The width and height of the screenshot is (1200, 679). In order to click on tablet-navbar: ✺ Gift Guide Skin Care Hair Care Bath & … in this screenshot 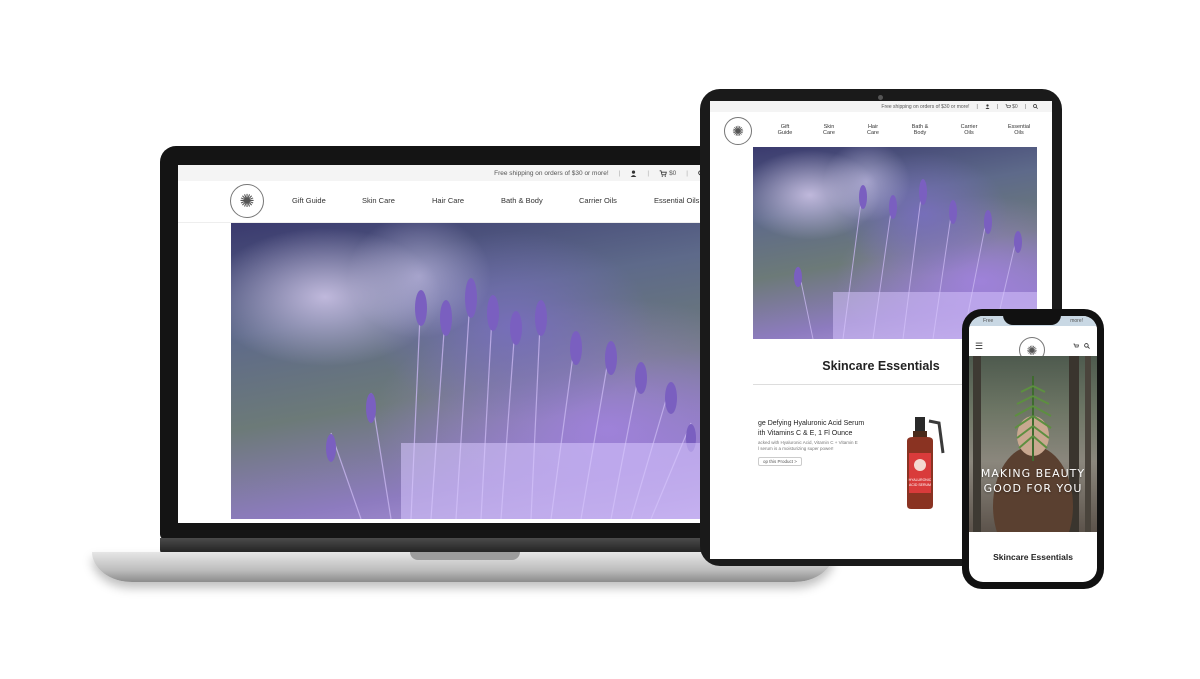, I will do `click(881, 129)`.